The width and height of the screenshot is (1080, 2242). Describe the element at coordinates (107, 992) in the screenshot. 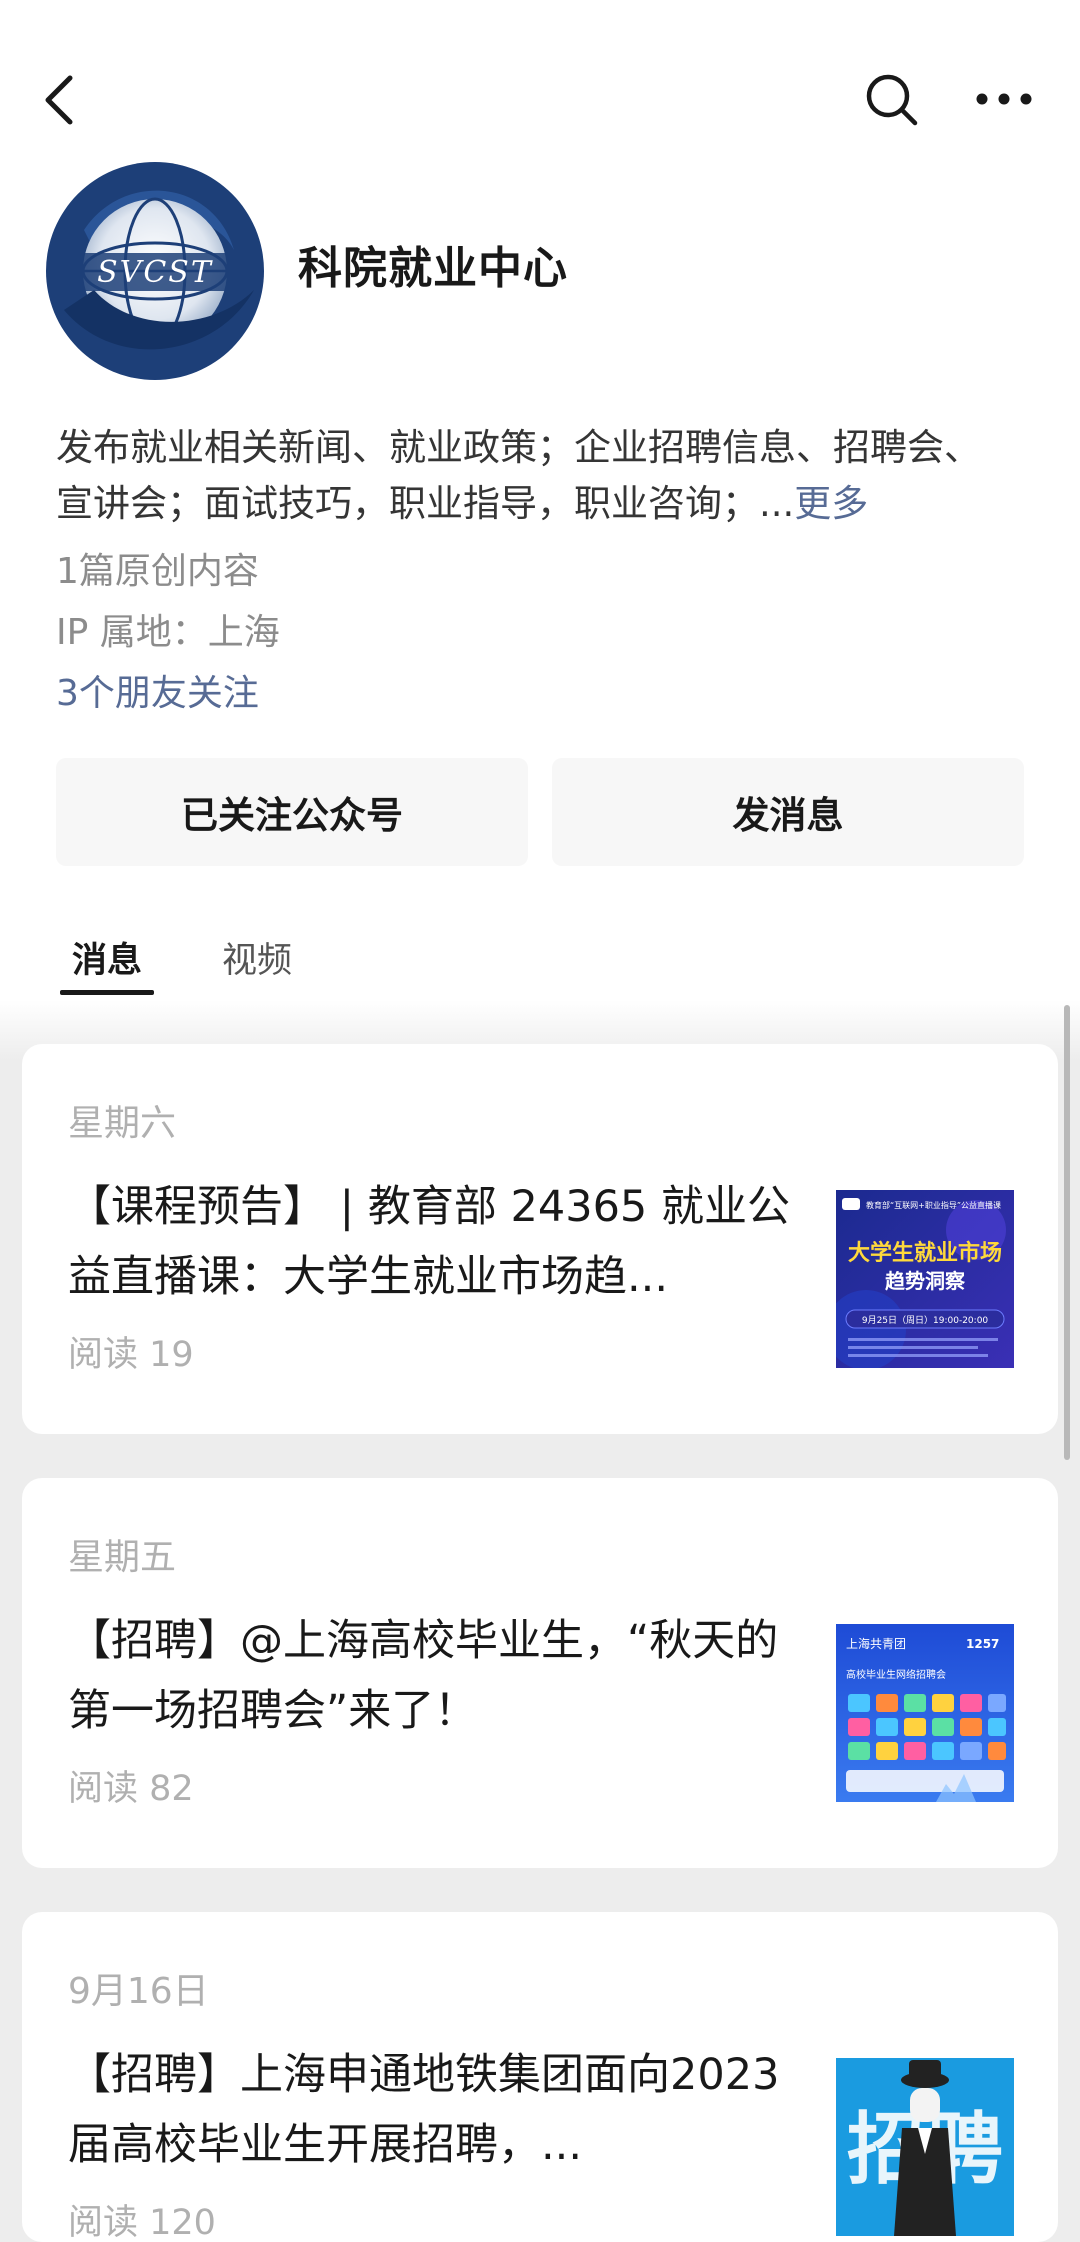

I see `active-tab-indicator` at that location.